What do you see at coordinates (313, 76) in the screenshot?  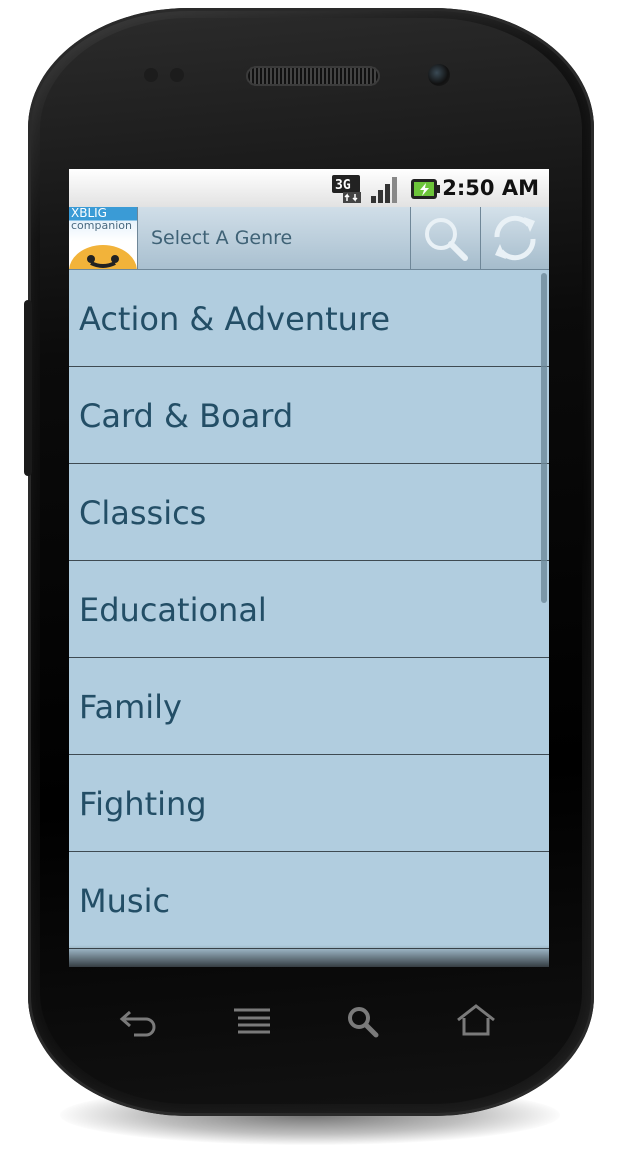 I see `earpiece-speaker` at bounding box center [313, 76].